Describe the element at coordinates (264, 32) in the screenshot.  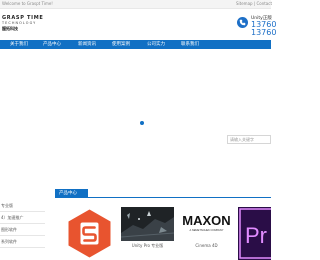
I see `phone-number-2: 13760` at that location.